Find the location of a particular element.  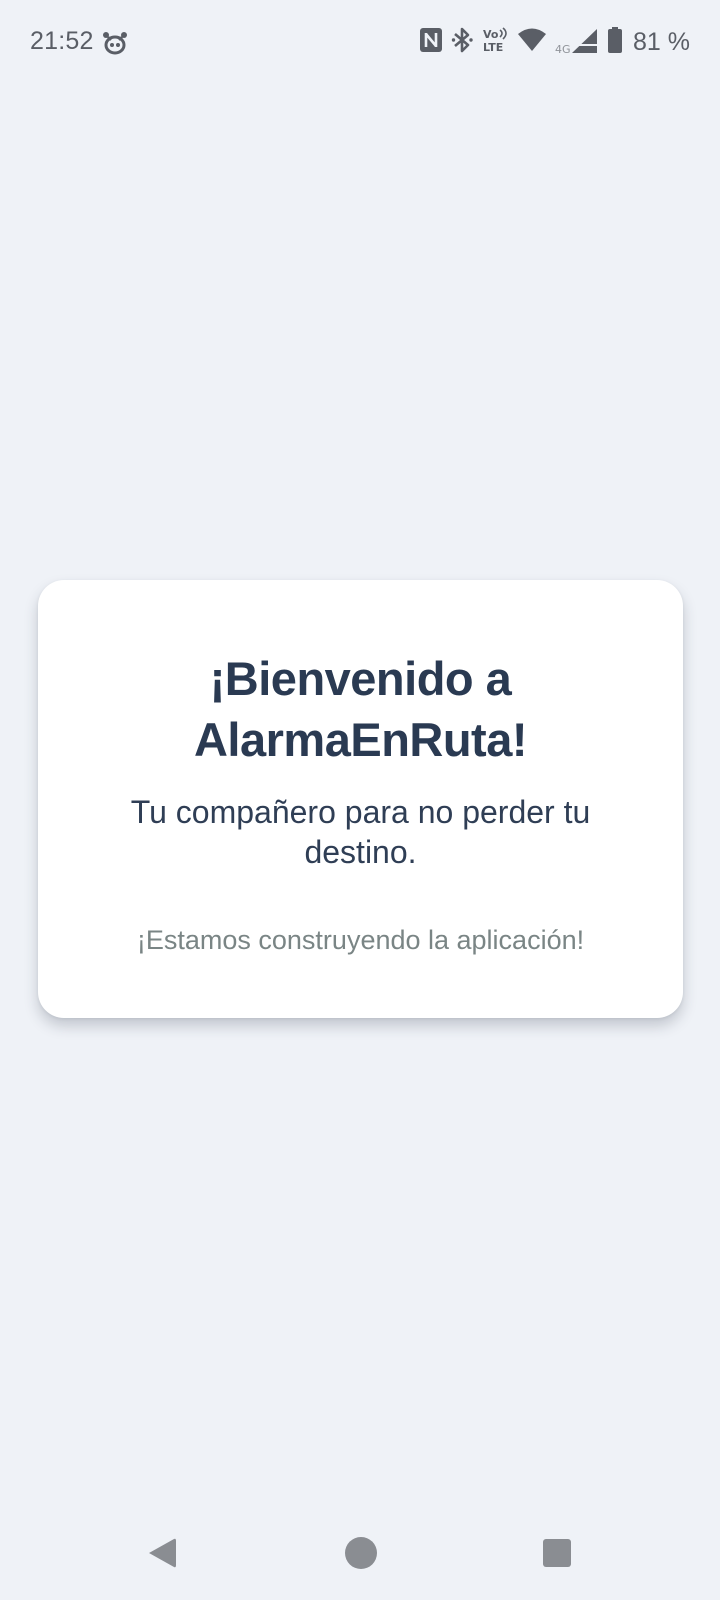

volte-icon: Vo LTE is located at coordinates (495, 42).